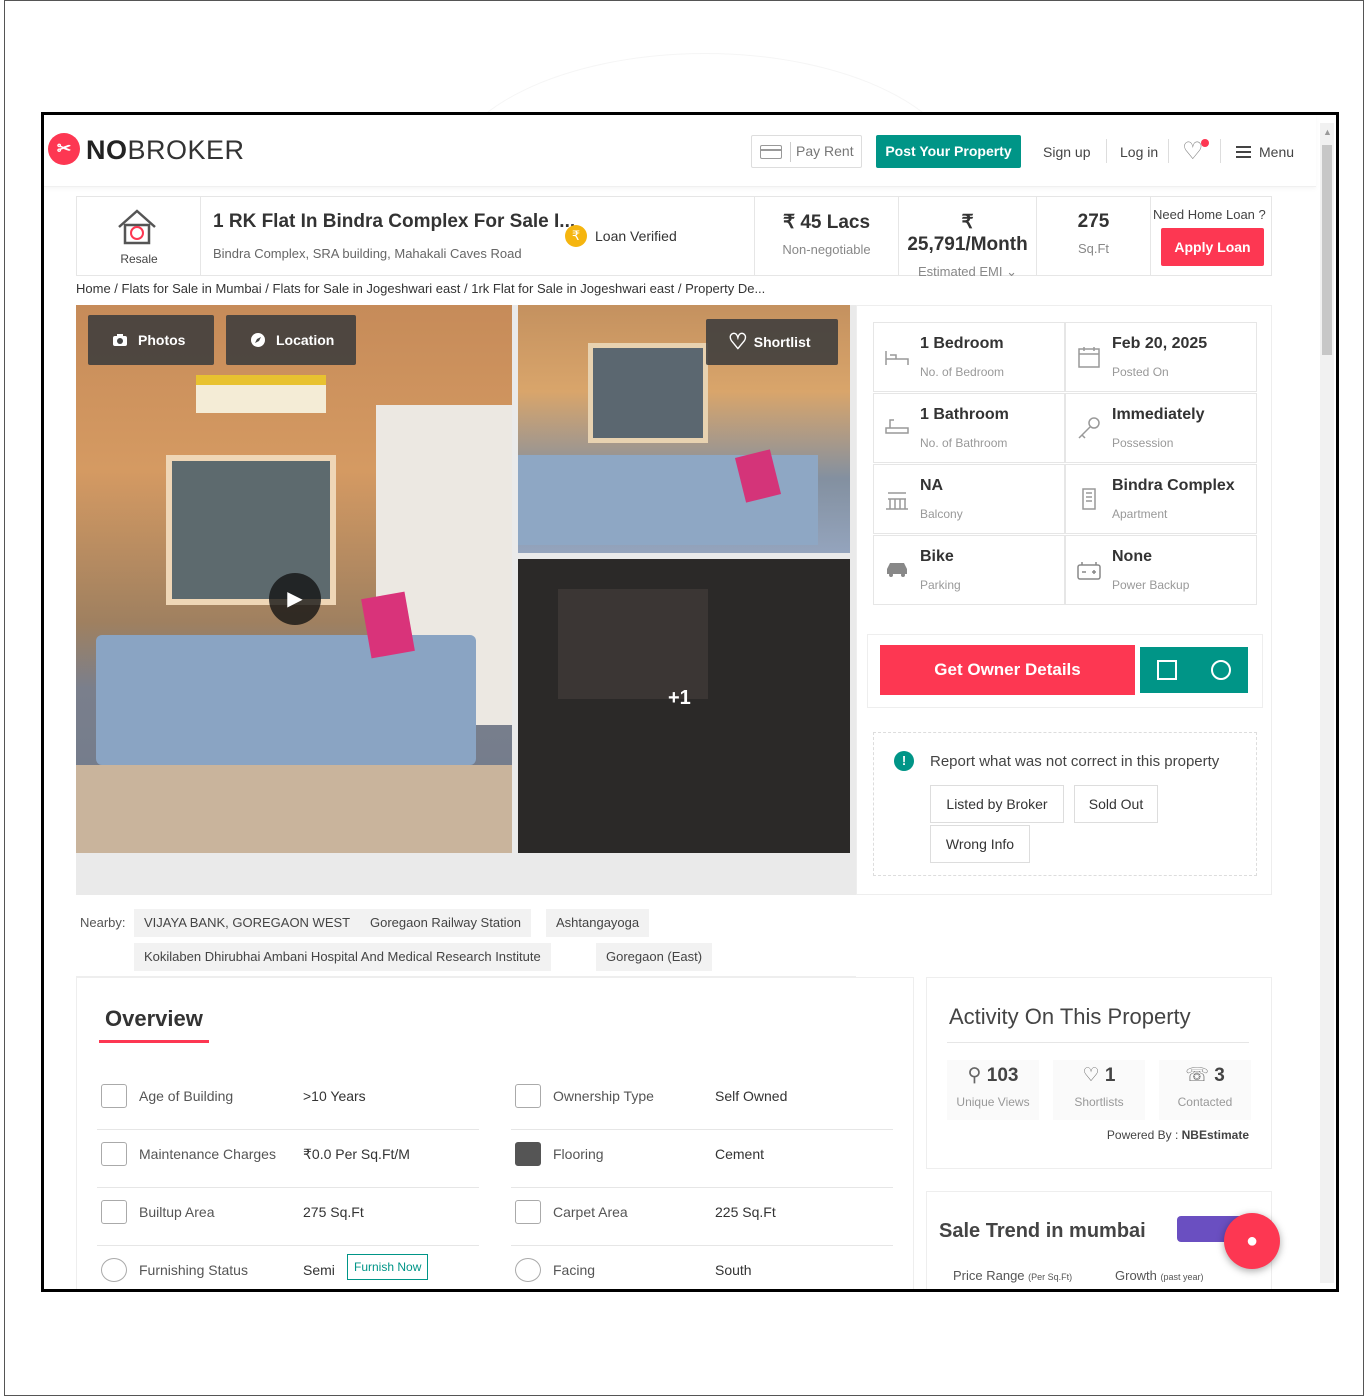 The height and width of the screenshot is (1396, 1368). Describe the element at coordinates (1159, 1275) in the screenshot. I see `growth-label: Growth (past year)` at that location.